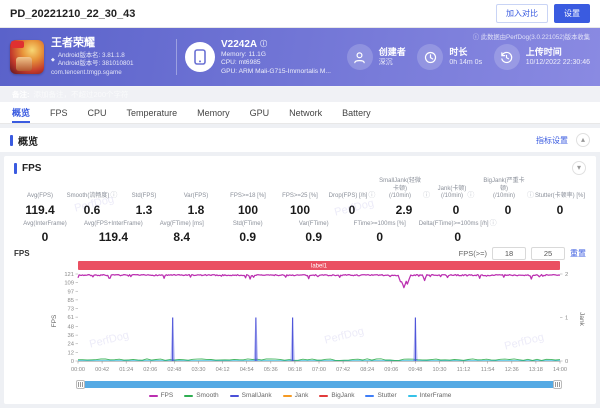 This screenshot has width=600, height=408. What do you see at coordinates (300, 14) in the screenshot?
I see `top-bar: PD_20221210_22_30_43 加入对比 设置` at bounding box center [300, 14].